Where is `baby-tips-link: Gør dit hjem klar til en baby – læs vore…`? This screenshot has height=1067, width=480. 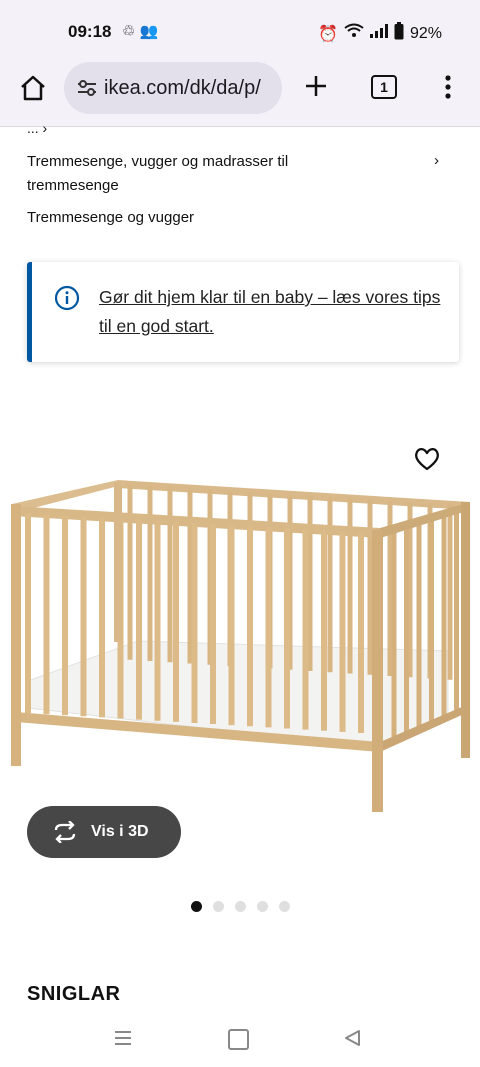 baby-tips-link: Gør dit hjem klar til en baby – læs vore… is located at coordinates (276, 312).